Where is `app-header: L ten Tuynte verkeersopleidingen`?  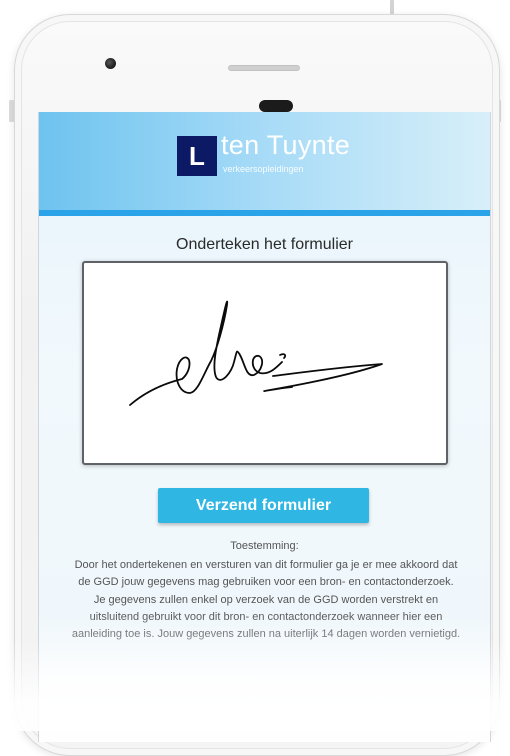 app-header: L ten Tuynte verkeersopleidingen is located at coordinates (264, 161).